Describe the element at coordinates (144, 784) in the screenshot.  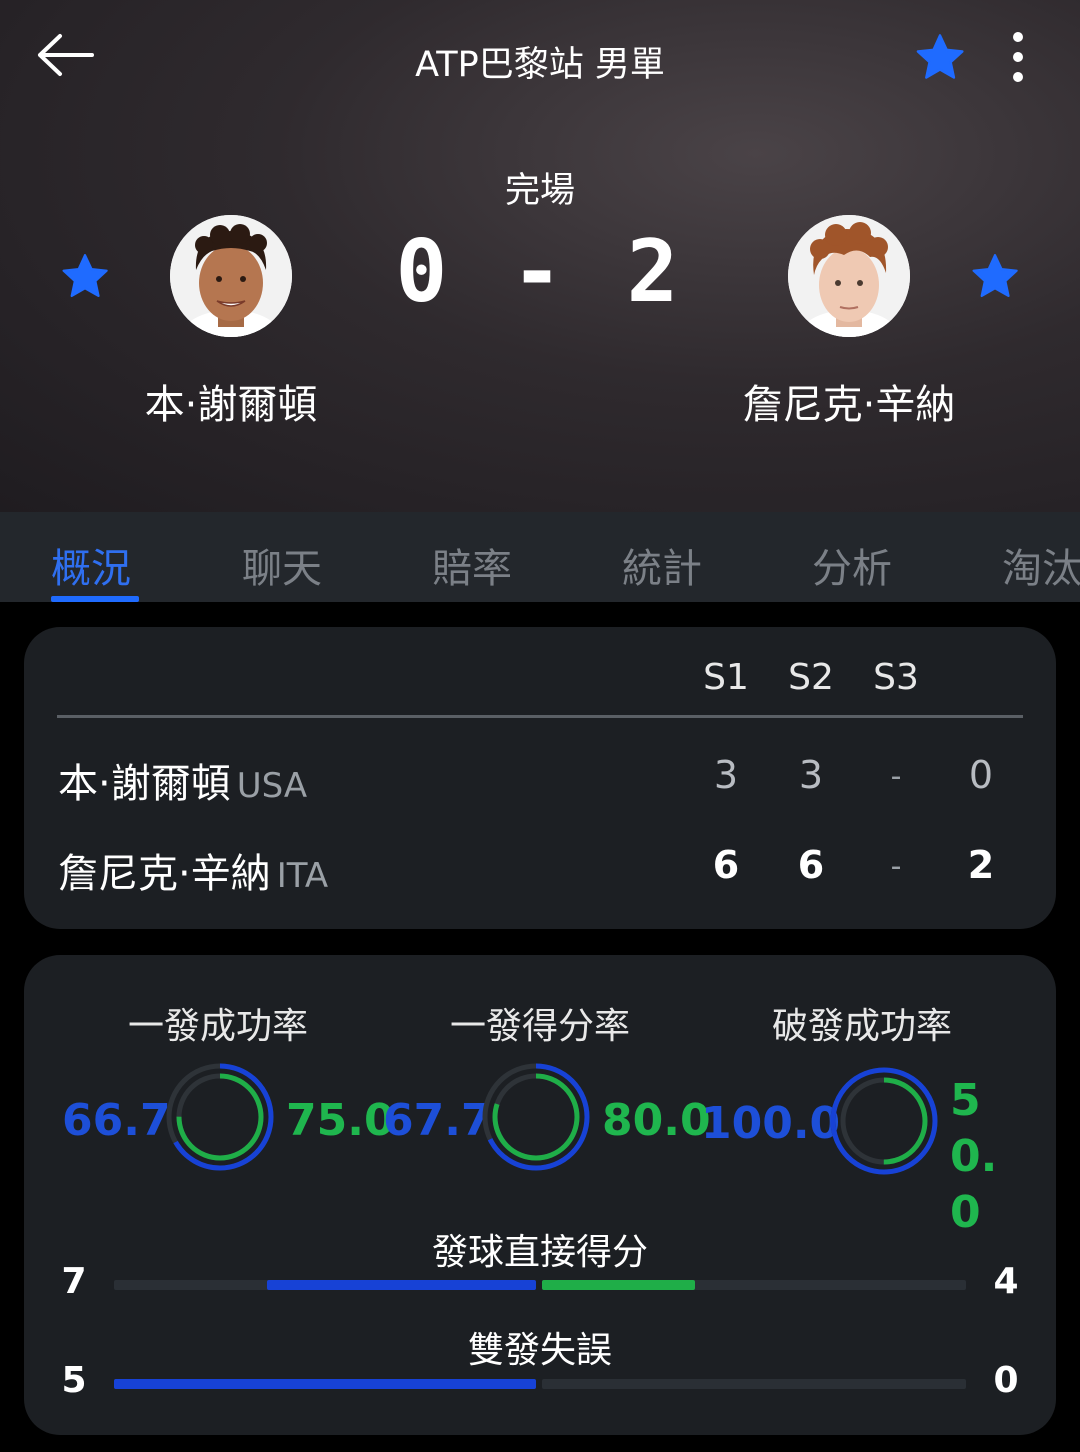
I see `player1-row-name: 本·謝爾頓` at that location.